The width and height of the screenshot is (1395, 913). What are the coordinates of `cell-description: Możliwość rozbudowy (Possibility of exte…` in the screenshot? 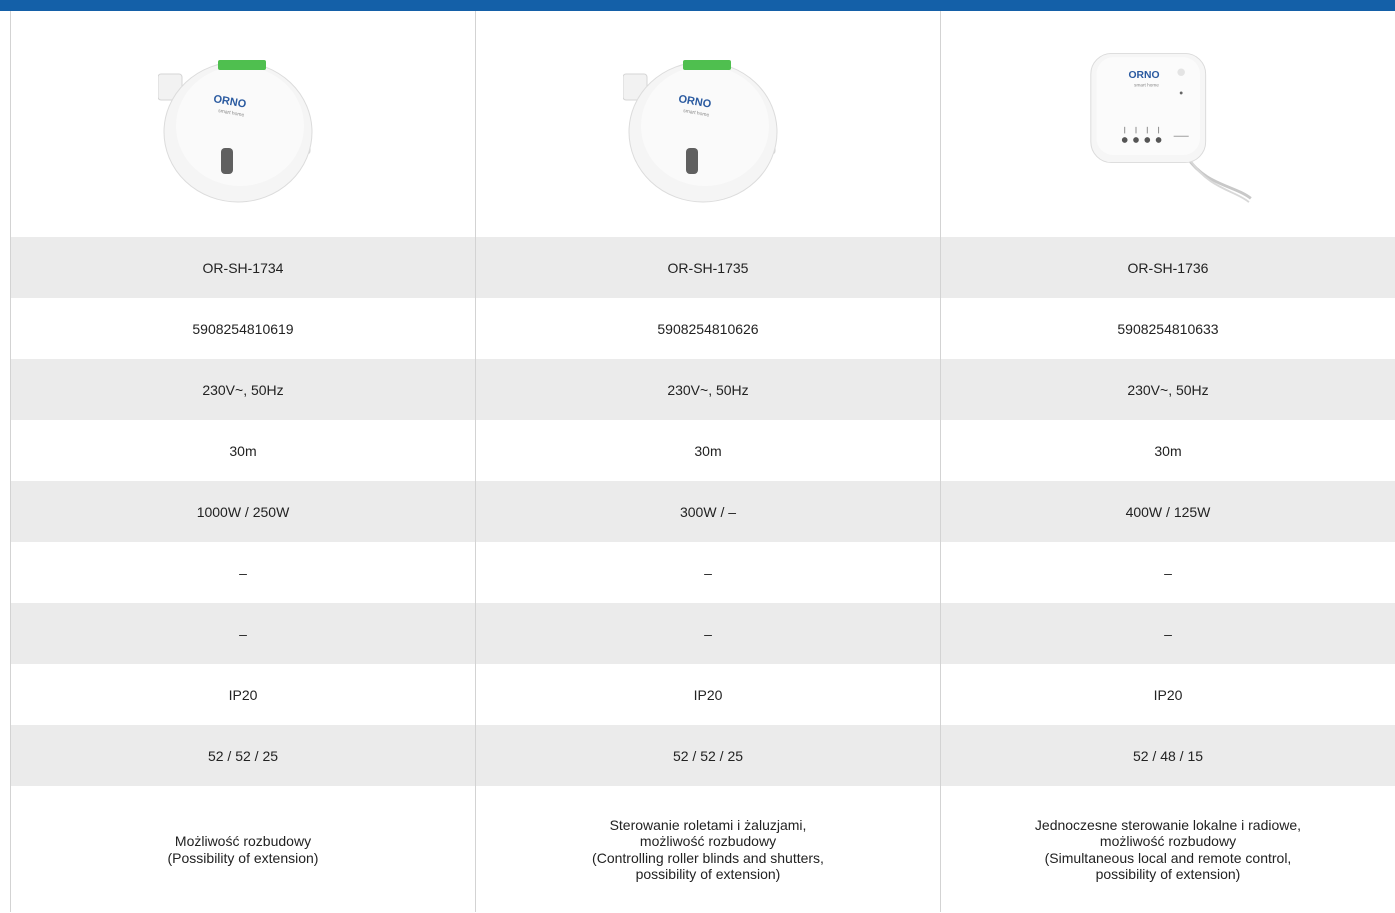 It's located at (243, 849).